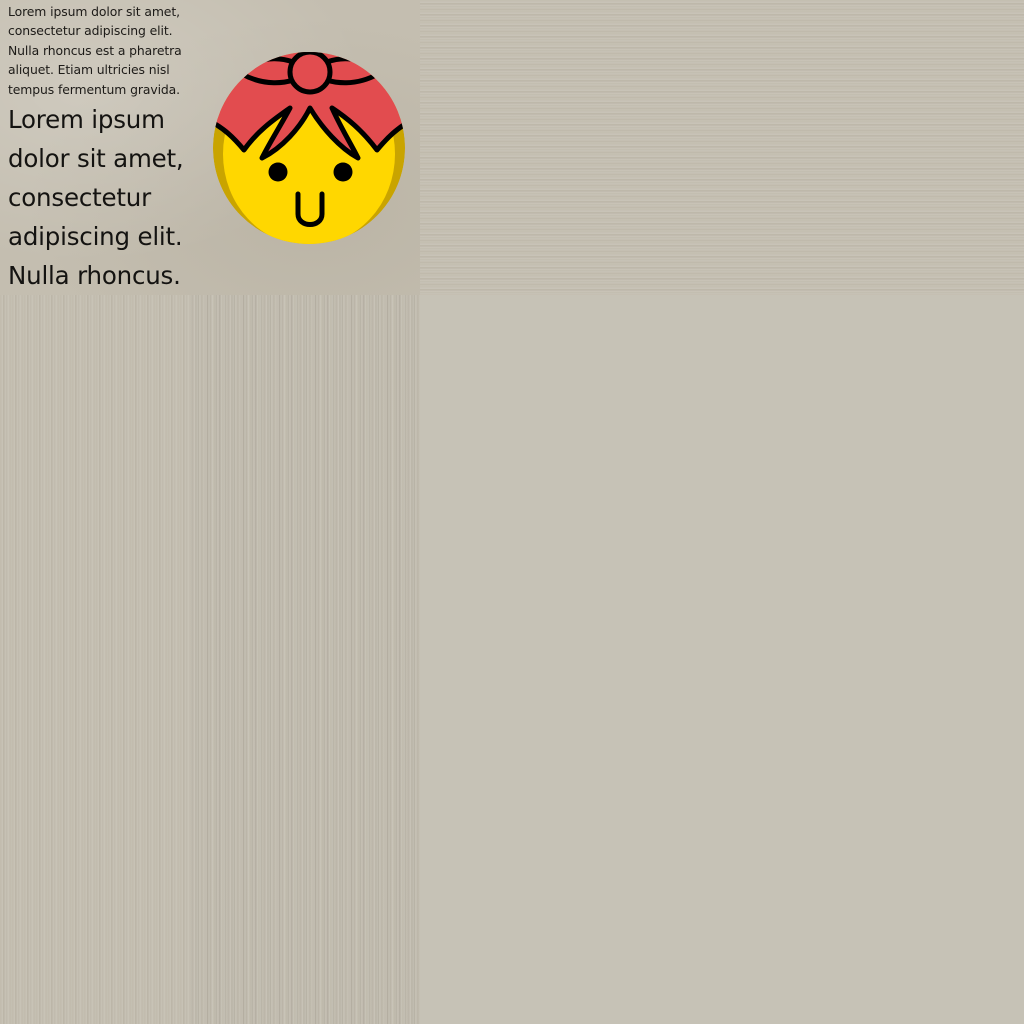 The image size is (1024, 1024). What do you see at coordinates (343, 172) in the screenshot?
I see `right-eye` at bounding box center [343, 172].